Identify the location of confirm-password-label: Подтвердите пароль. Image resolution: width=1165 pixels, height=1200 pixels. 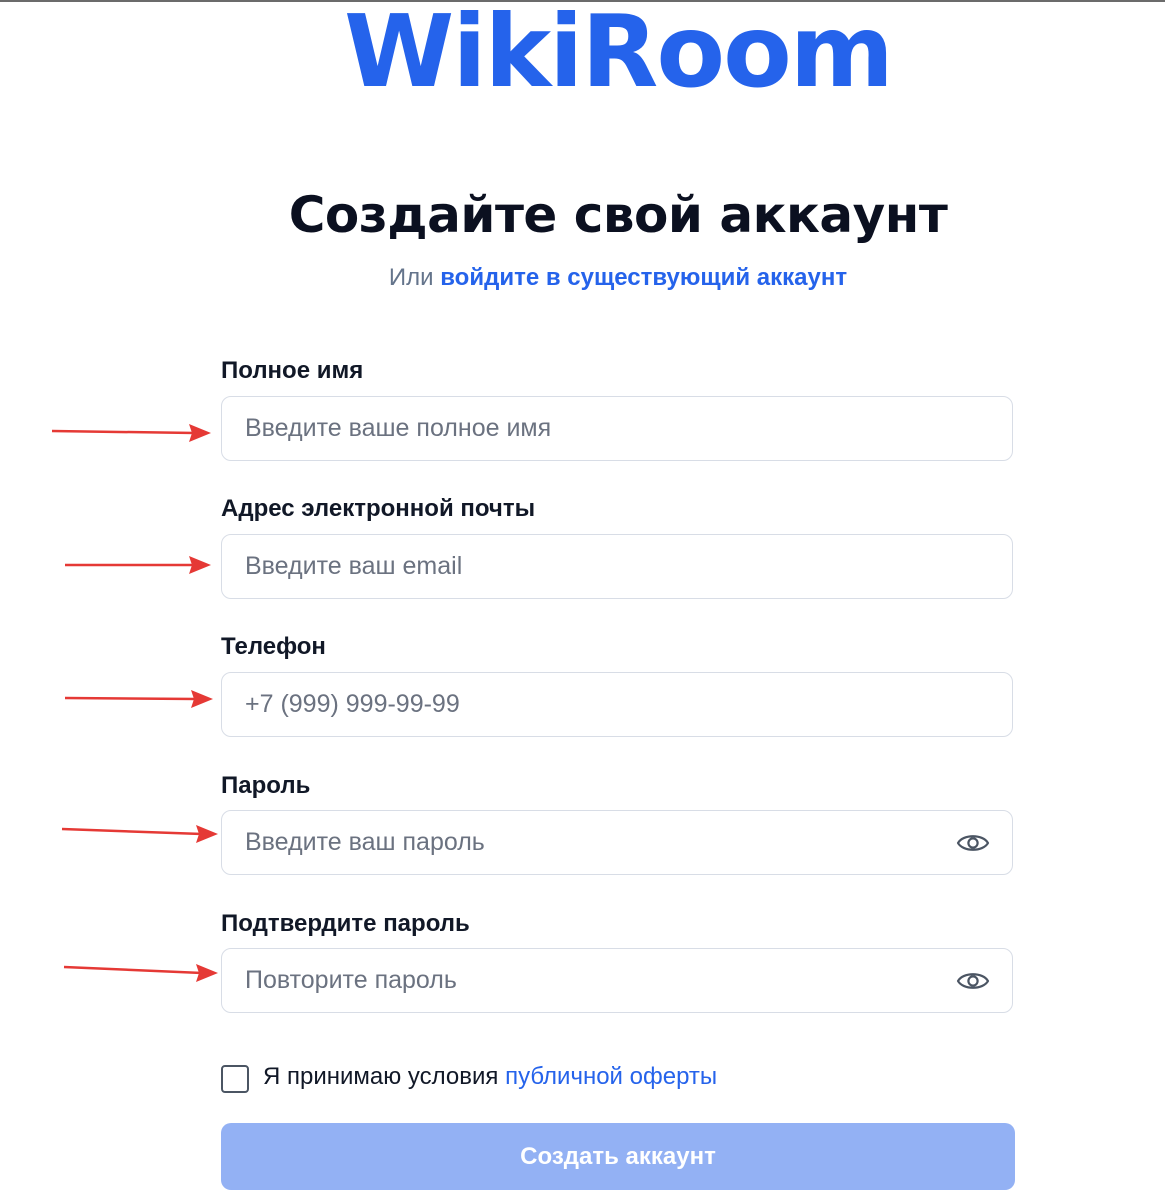
(345, 923).